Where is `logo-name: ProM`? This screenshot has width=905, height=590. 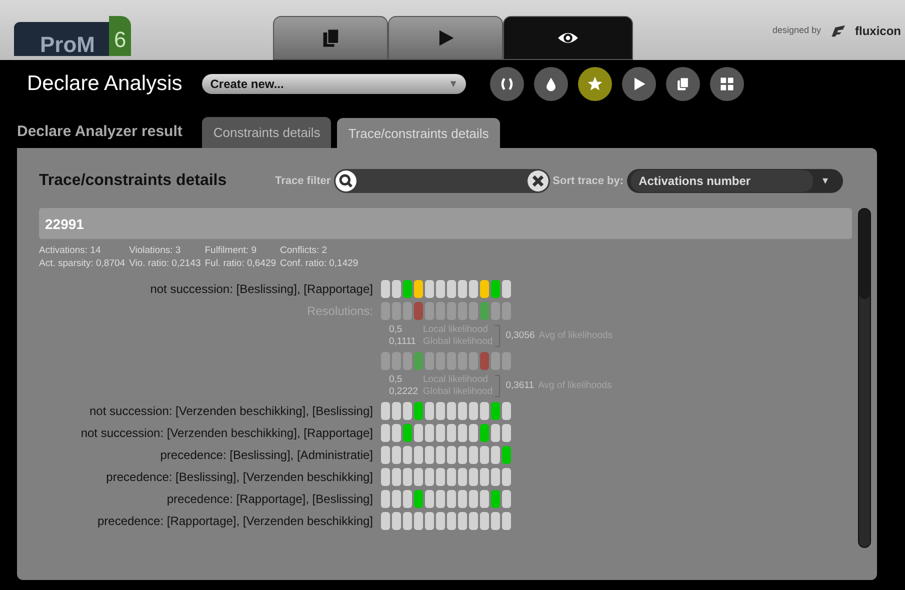
logo-name: ProM is located at coordinates (61, 39).